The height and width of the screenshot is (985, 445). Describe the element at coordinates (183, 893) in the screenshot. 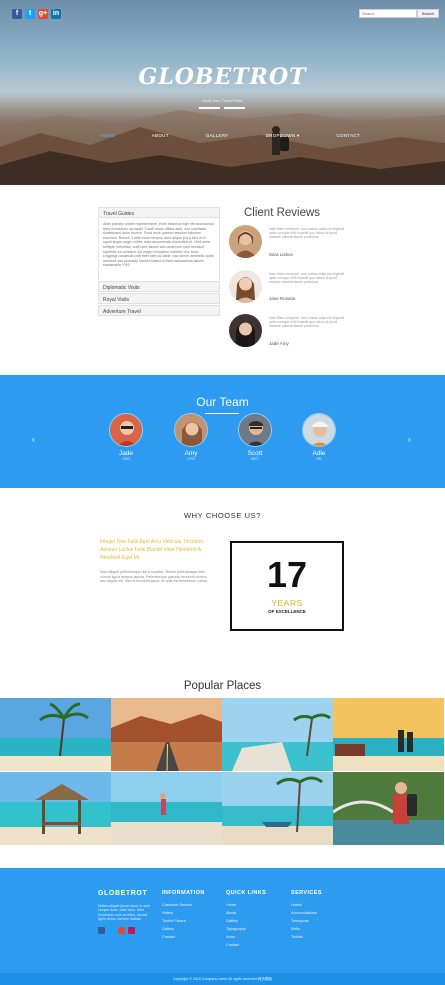

I see `footer-heading: INFORMATION` at that location.